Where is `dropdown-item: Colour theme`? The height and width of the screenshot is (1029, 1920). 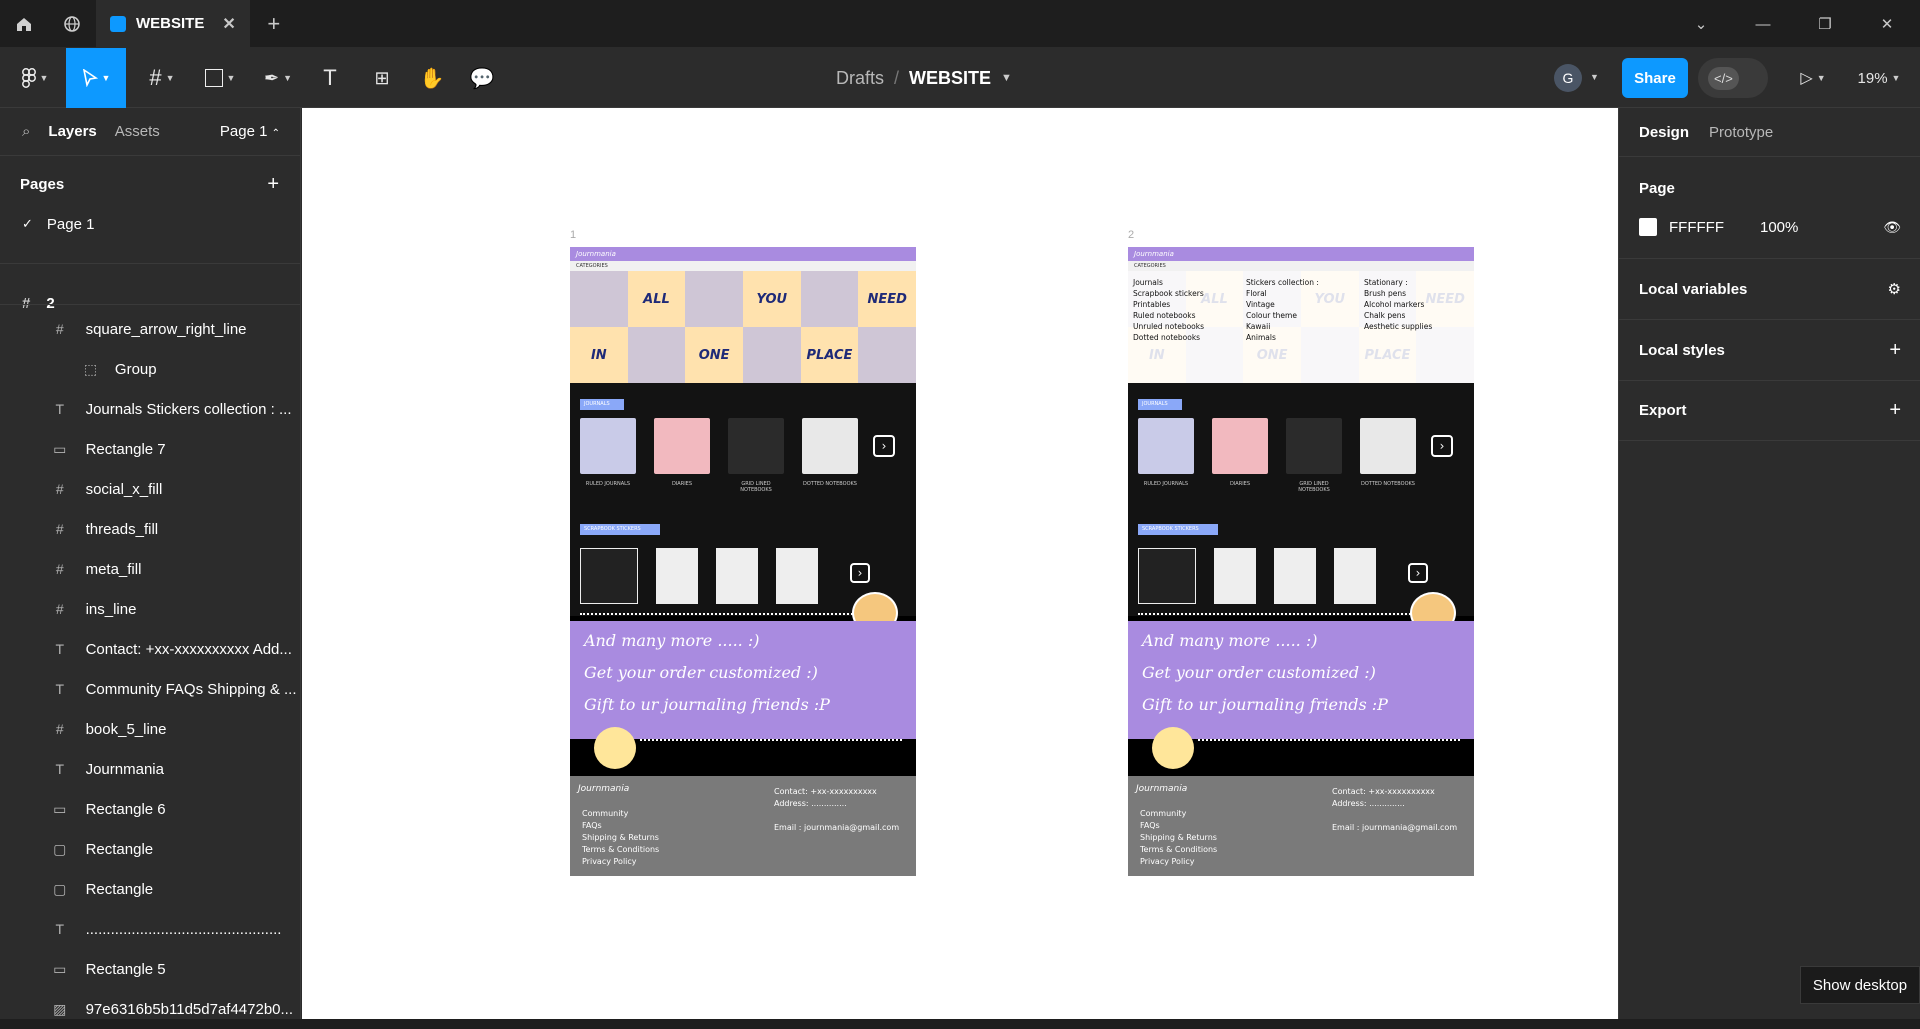
dropdown-item: Colour theme is located at coordinates (1282, 315).